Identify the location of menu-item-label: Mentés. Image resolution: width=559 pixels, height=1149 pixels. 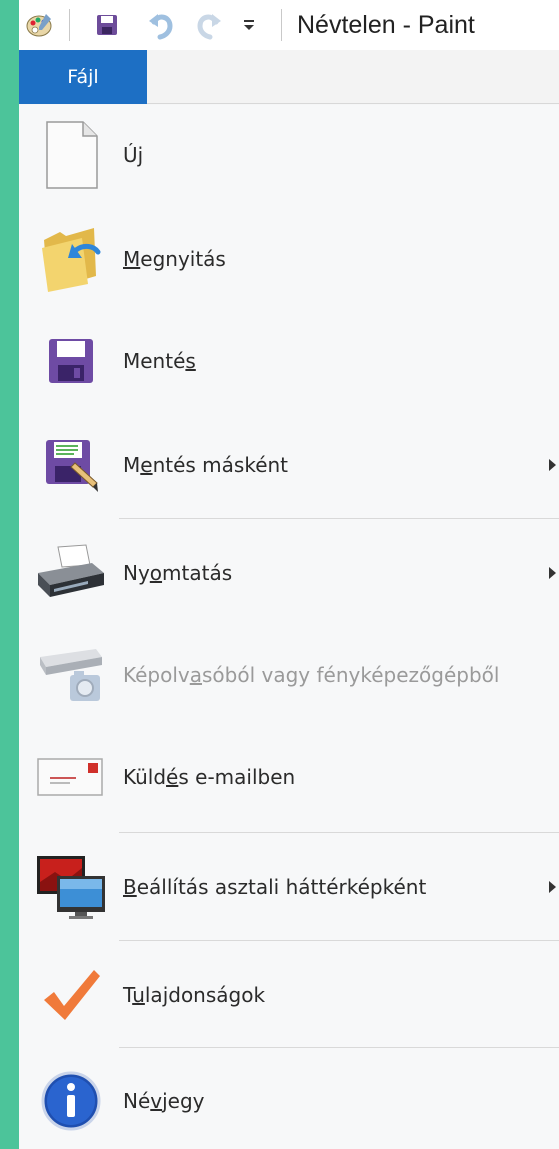
(159, 361).